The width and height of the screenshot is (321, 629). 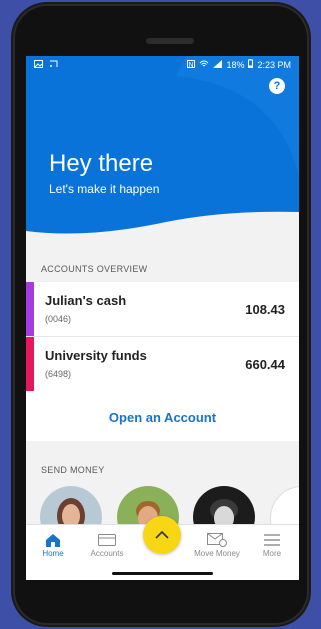 I want to click on account-card: University funds (6498) 660.44, so click(x=162, y=364).